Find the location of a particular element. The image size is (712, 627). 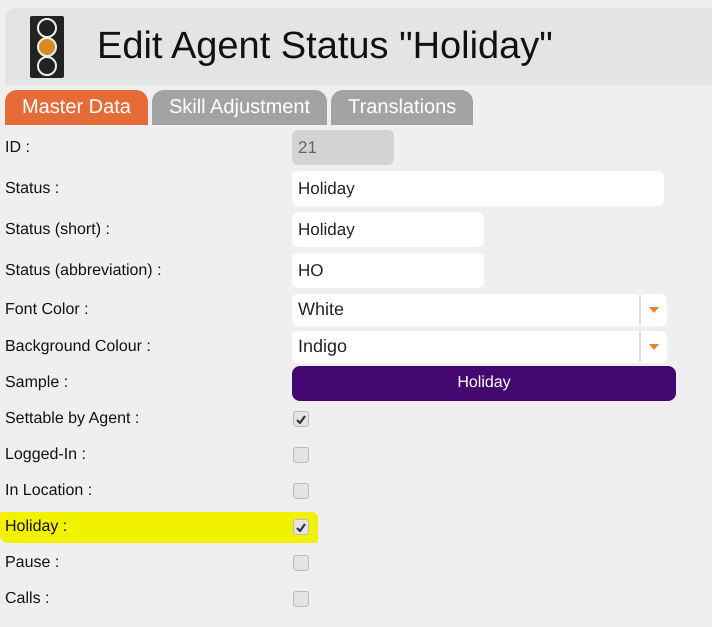

color-sample: Holiday is located at coordinates (484, 383).